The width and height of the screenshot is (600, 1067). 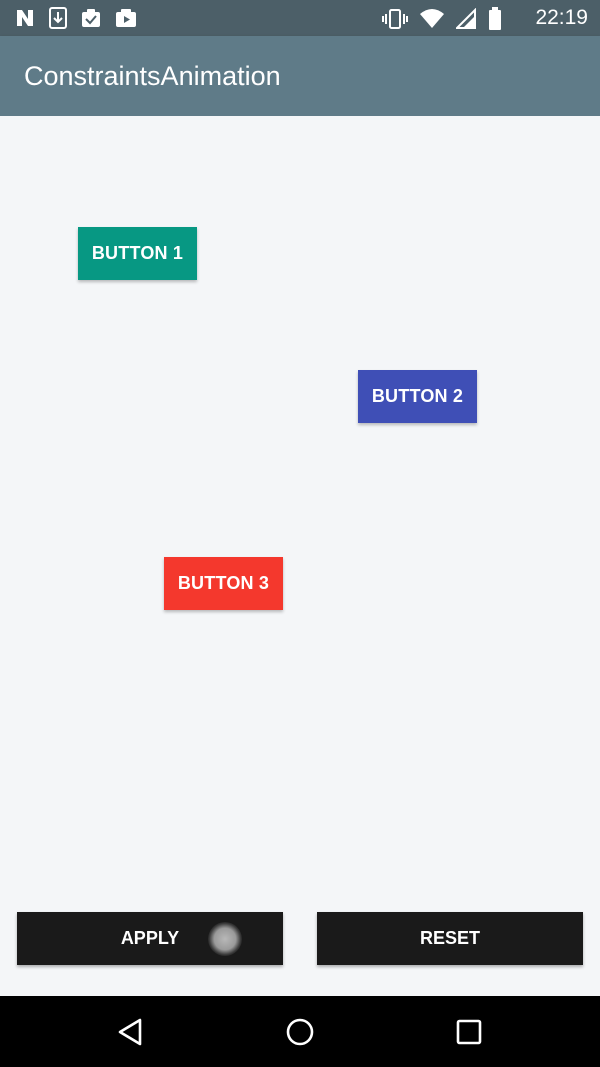 What do you see at coordinates (495, 21) in the screenshot?
I see `battery-icon` at bounding box center [495, 21].